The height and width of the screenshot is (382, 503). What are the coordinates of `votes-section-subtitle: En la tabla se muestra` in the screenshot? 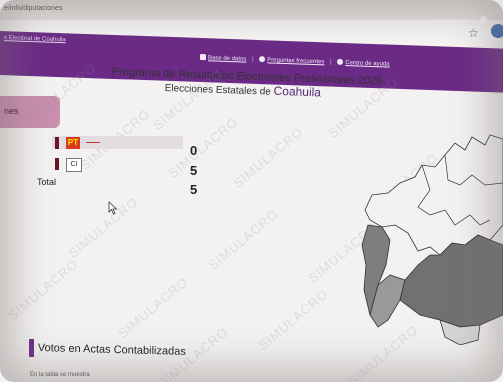 It's located at (60, 375).